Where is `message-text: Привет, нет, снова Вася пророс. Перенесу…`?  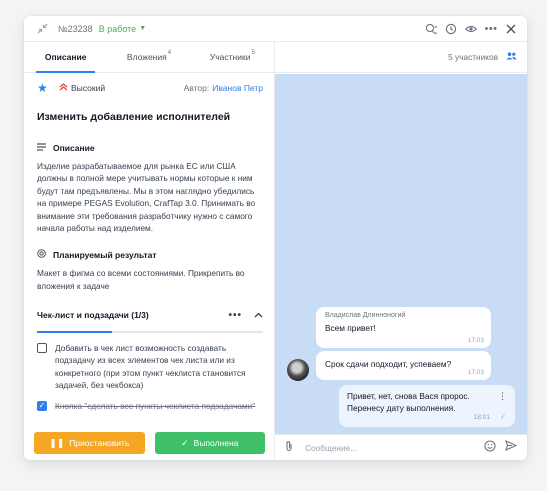 message-text: Привет, нет, снова Вася пророс. Перенесу… is located at coordinates (408, 402).